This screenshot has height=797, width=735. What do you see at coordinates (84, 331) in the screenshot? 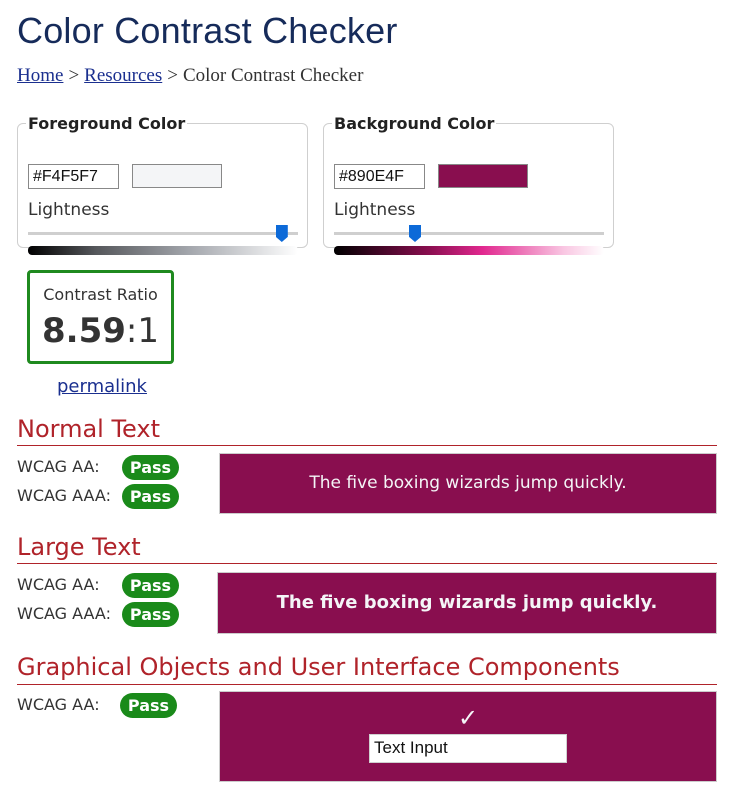
I see `contrast-ratio-number: 8.59` at bounding box center [84, 331].